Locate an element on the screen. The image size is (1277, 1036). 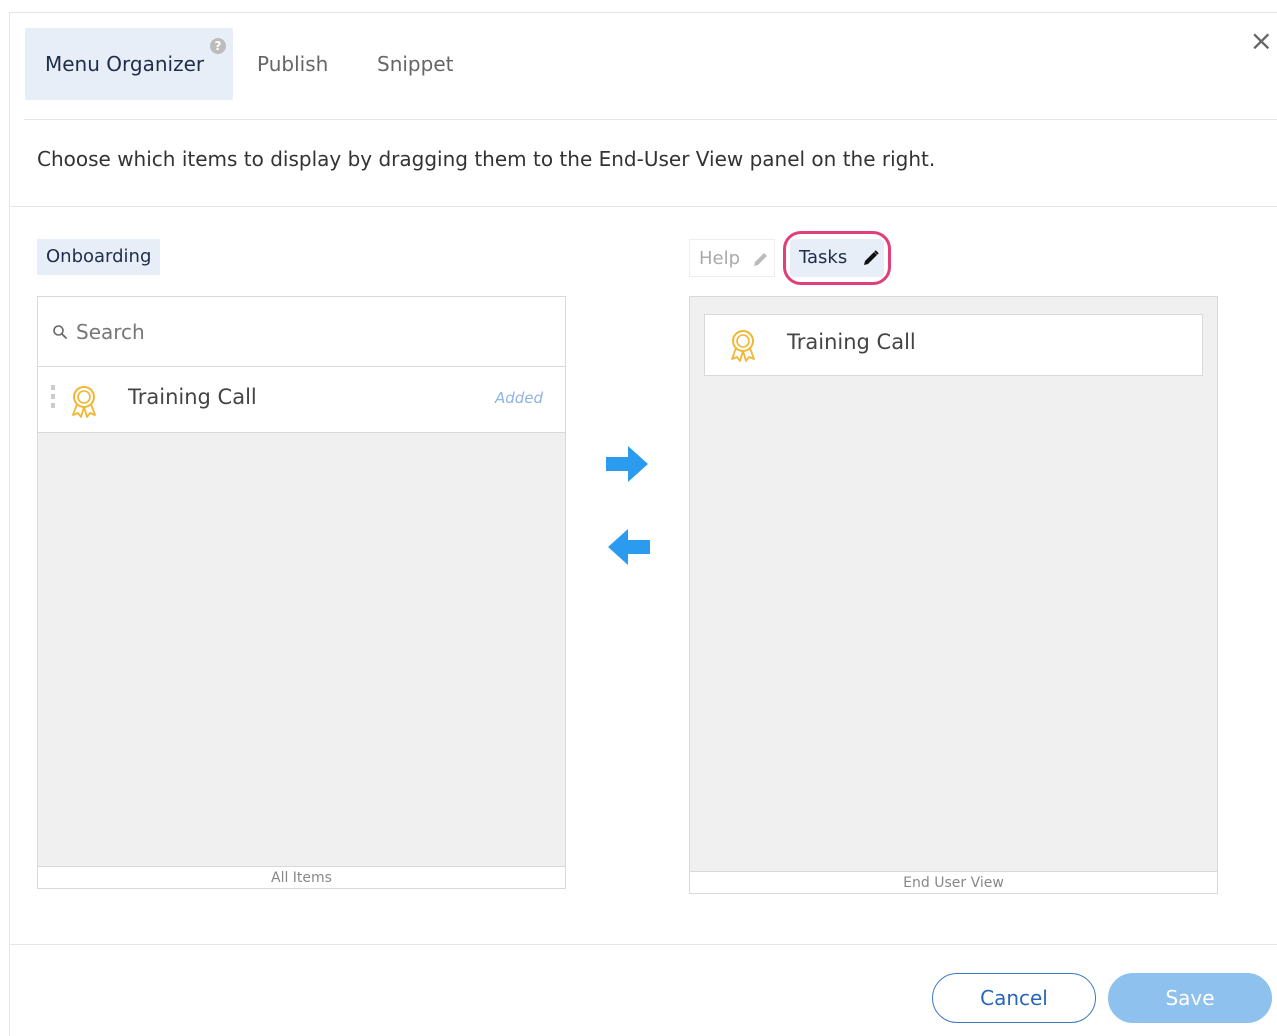
footer-divider is located at coordinates (643, 944).